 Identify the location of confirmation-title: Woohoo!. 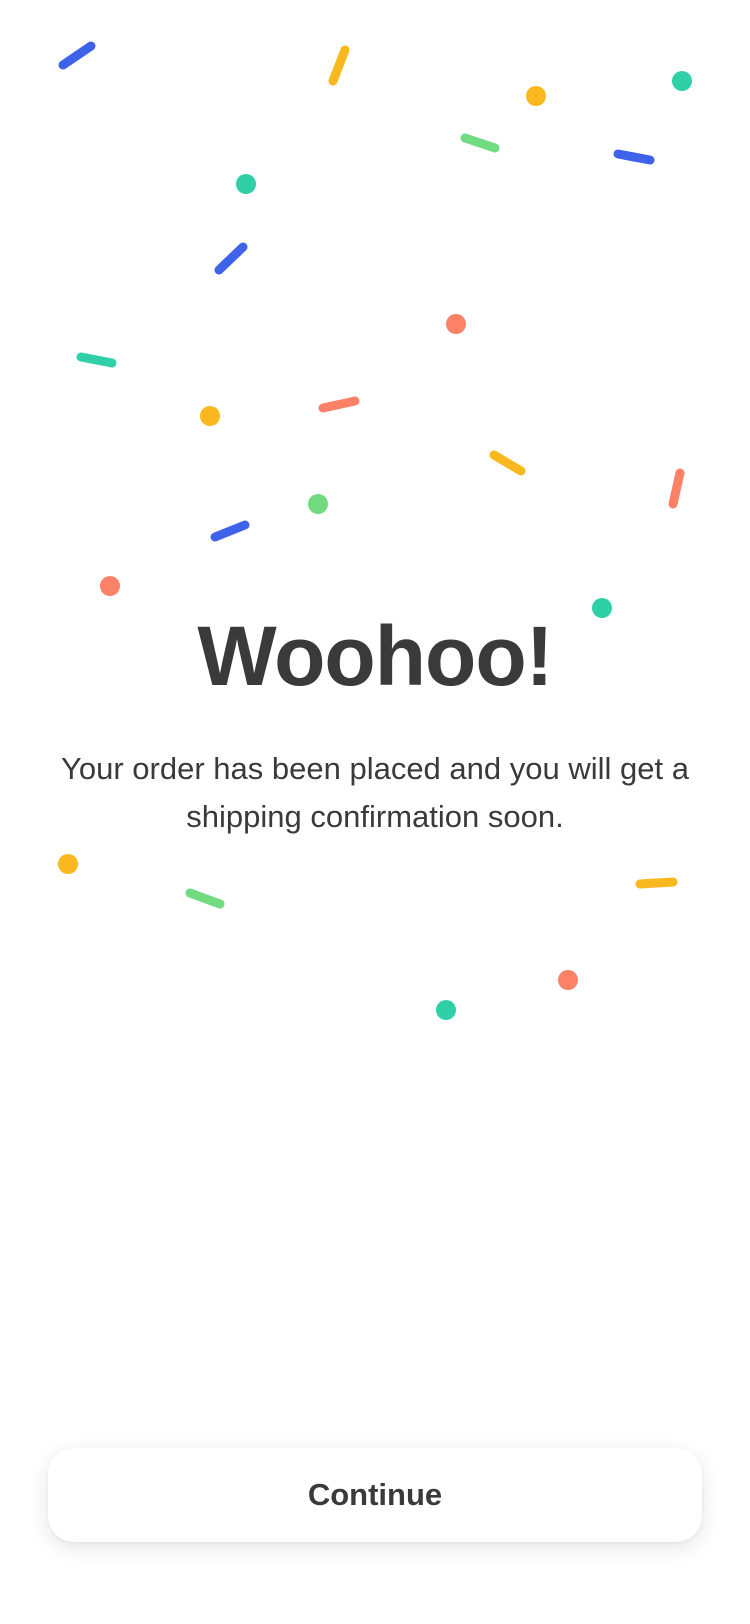
(375, 656).